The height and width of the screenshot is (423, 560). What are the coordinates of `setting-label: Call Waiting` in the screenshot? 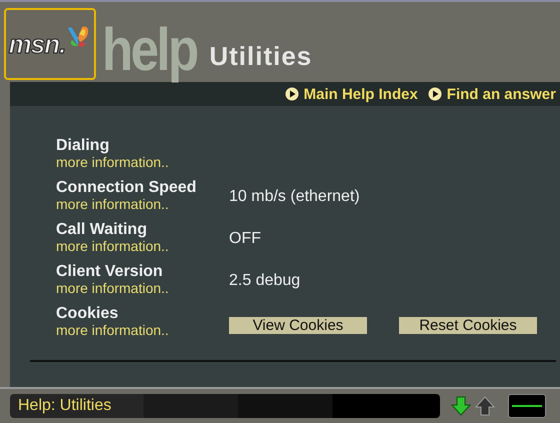 It's located at (102, 229).